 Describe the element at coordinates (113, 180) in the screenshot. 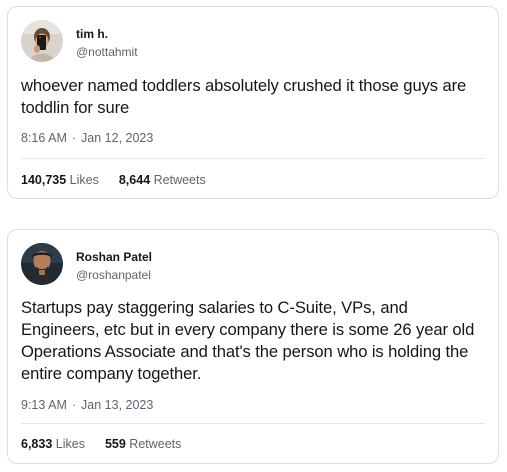

I see `tweet-stats: 140,735 Likes 8,644 Retweets` at that location.